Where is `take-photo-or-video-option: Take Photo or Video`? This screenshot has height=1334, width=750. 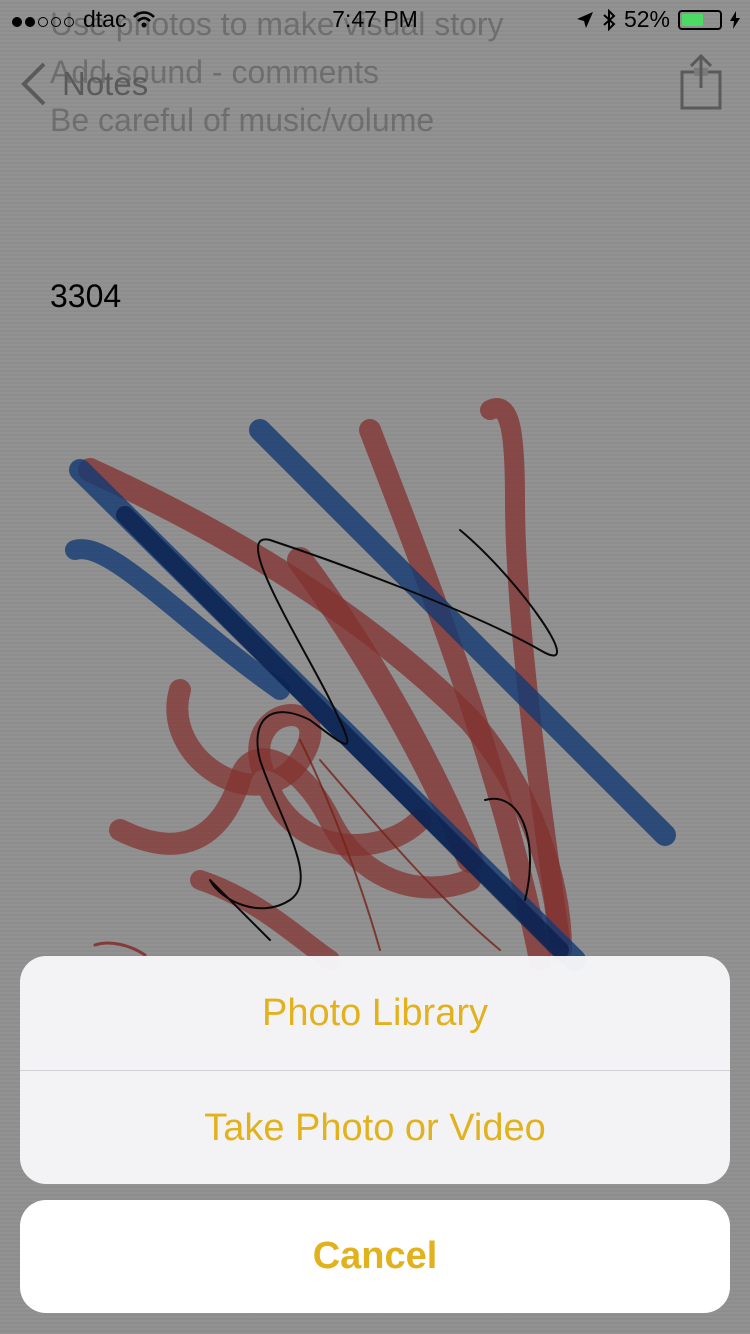 take-photo-or-video-option: Take Photo or Video is located at coordinates (375, 1127).